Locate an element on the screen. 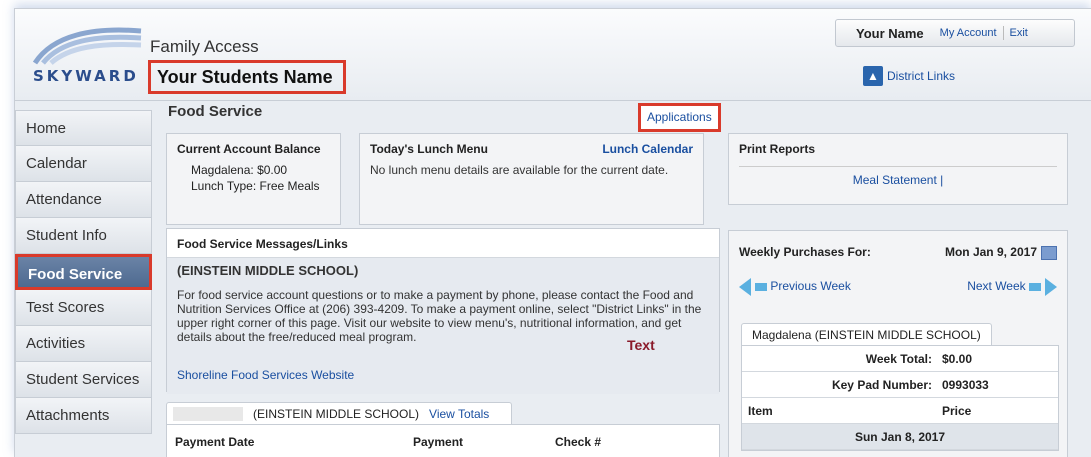 The height and width of the screenshot is (457, 1091). column-header: Check # is located at coordinates (578, 442).